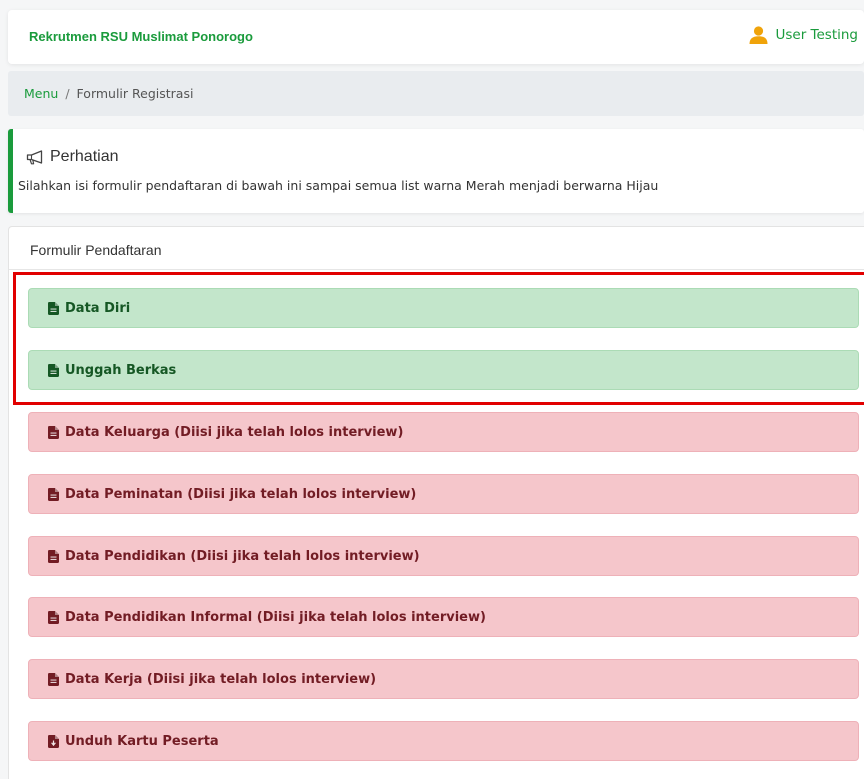 The height and width of the screenshot is (779, 864). Describe the element at coordinates (142, 741) in the screenshot. I see `form-item-label: Unduh Kartu Peserta` at that location.